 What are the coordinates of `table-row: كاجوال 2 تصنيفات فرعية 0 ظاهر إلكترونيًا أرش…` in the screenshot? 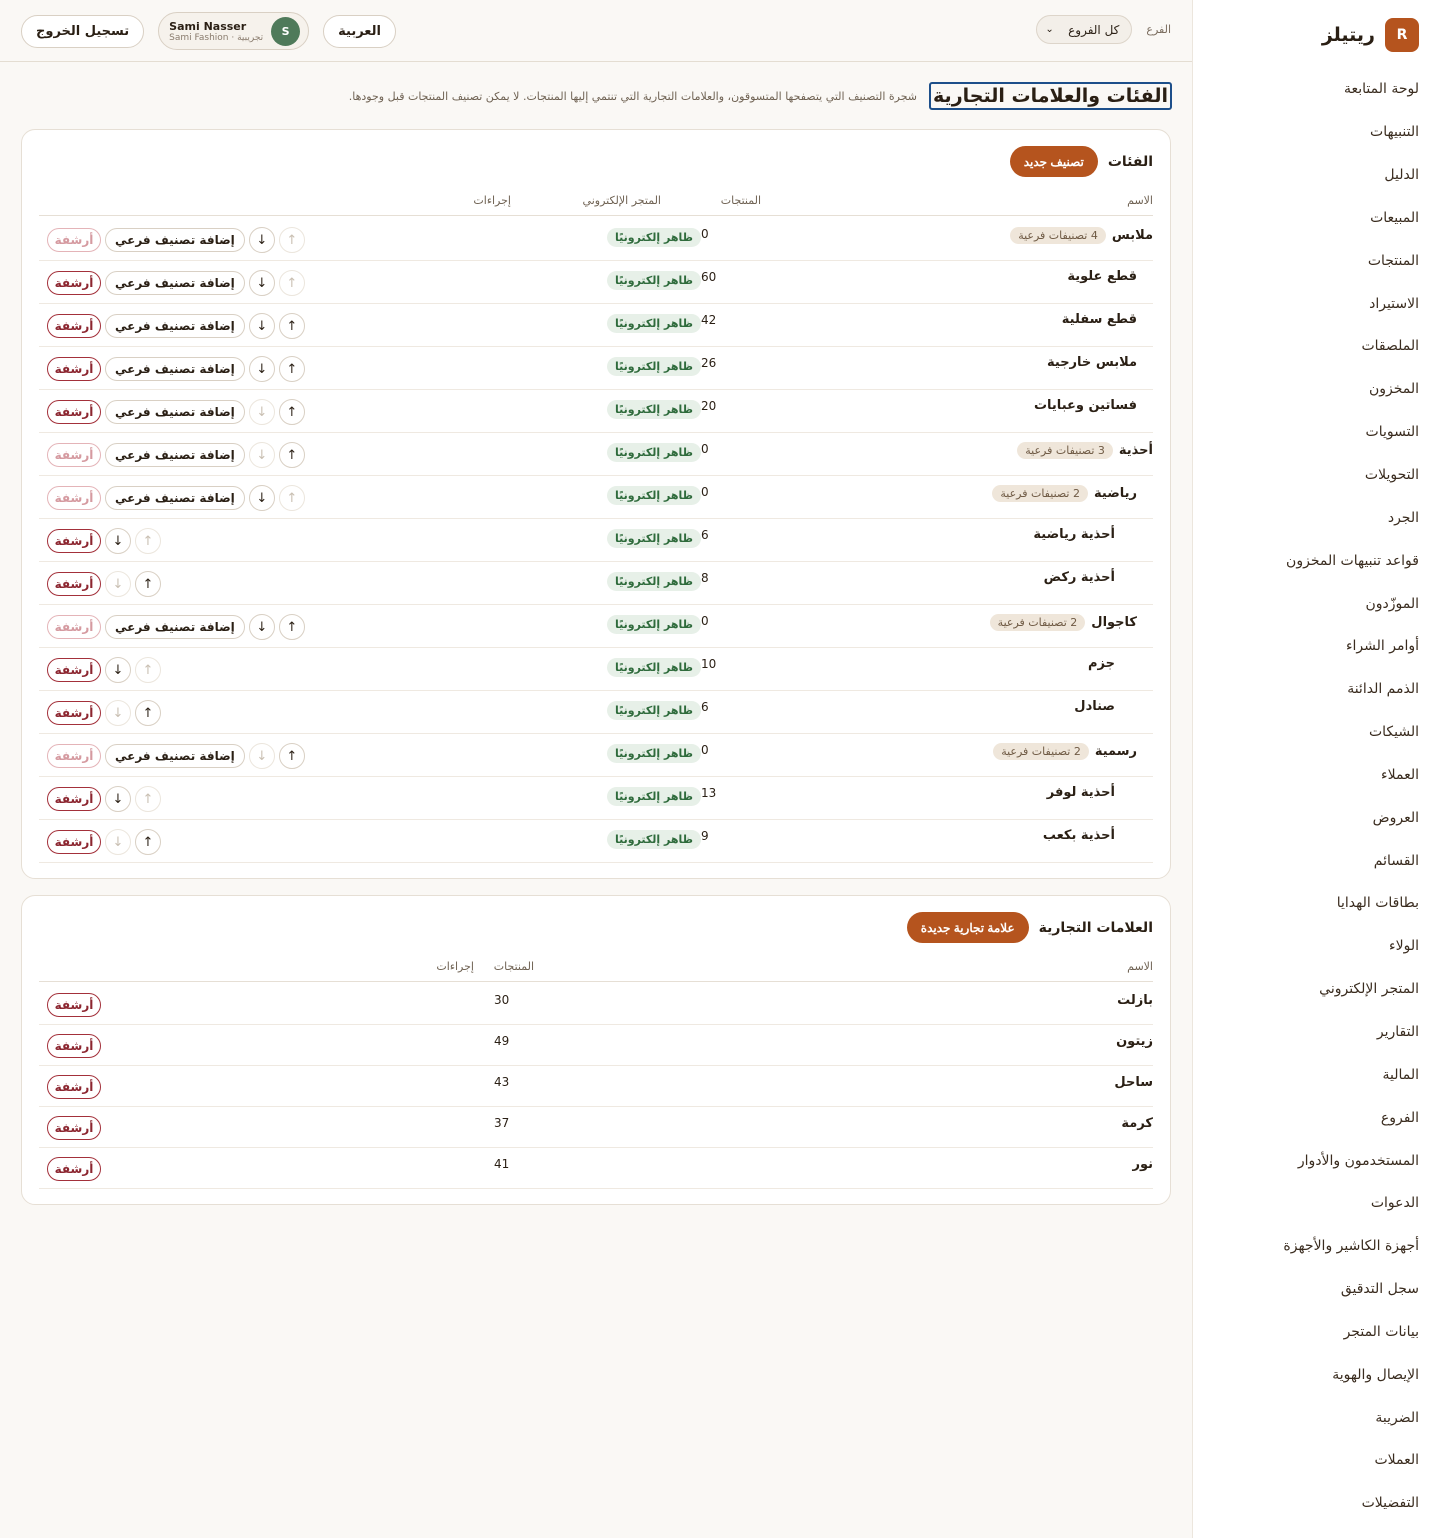 It's located at (596, 626).